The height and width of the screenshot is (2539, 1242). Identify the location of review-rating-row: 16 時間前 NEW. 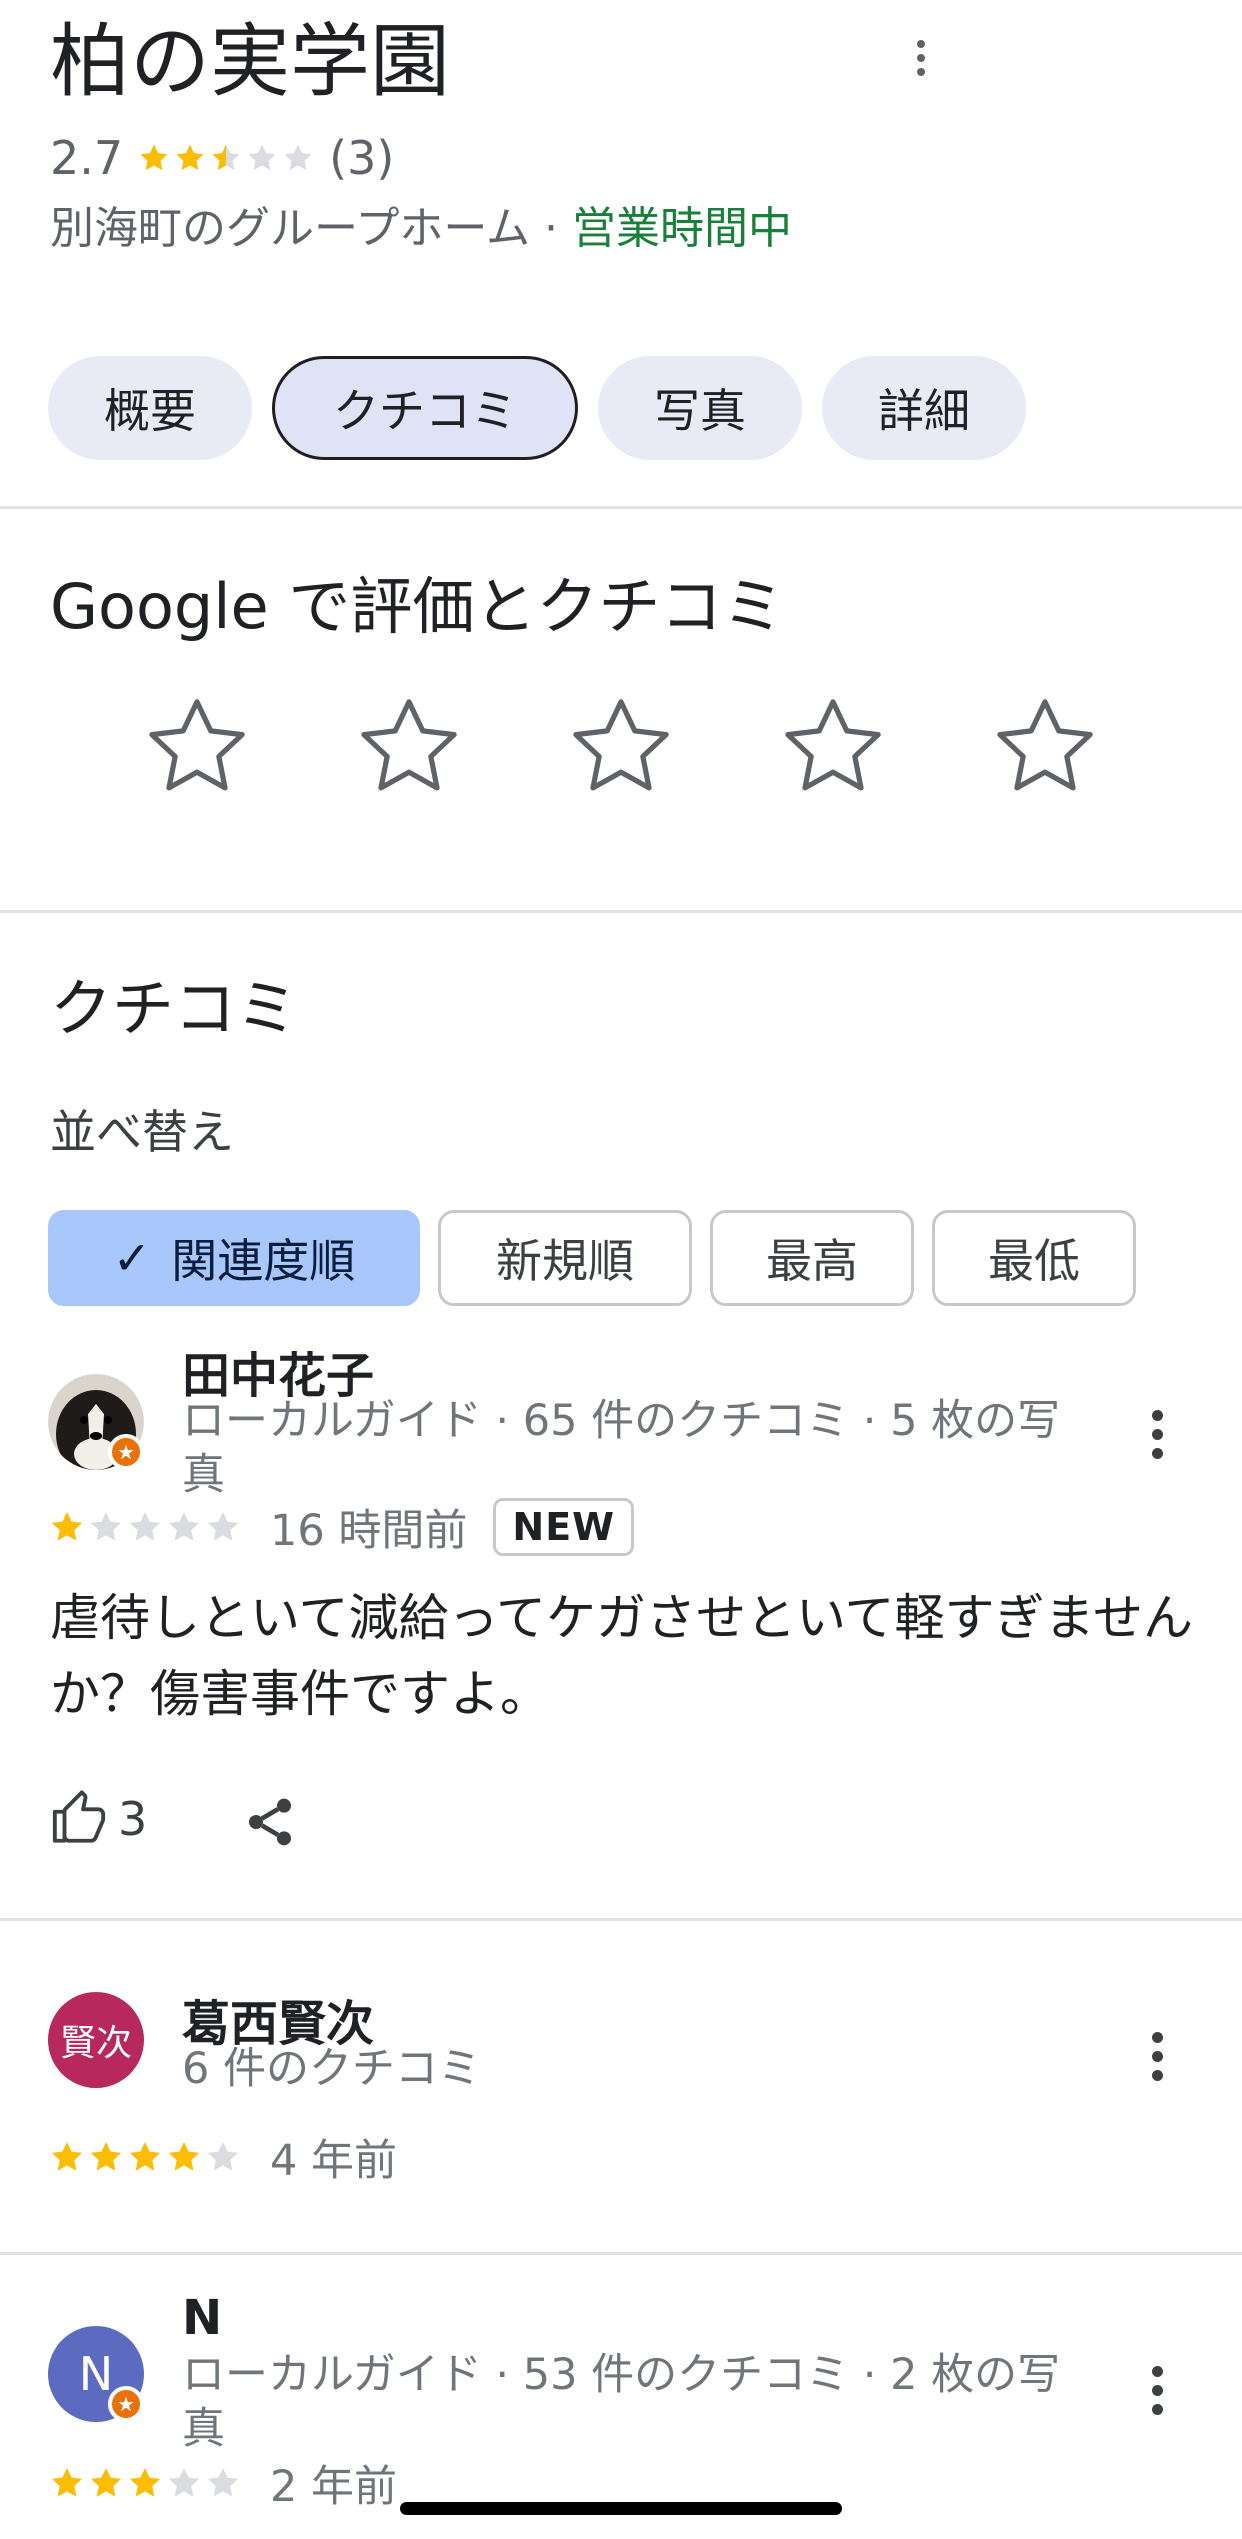
(341, 1527).